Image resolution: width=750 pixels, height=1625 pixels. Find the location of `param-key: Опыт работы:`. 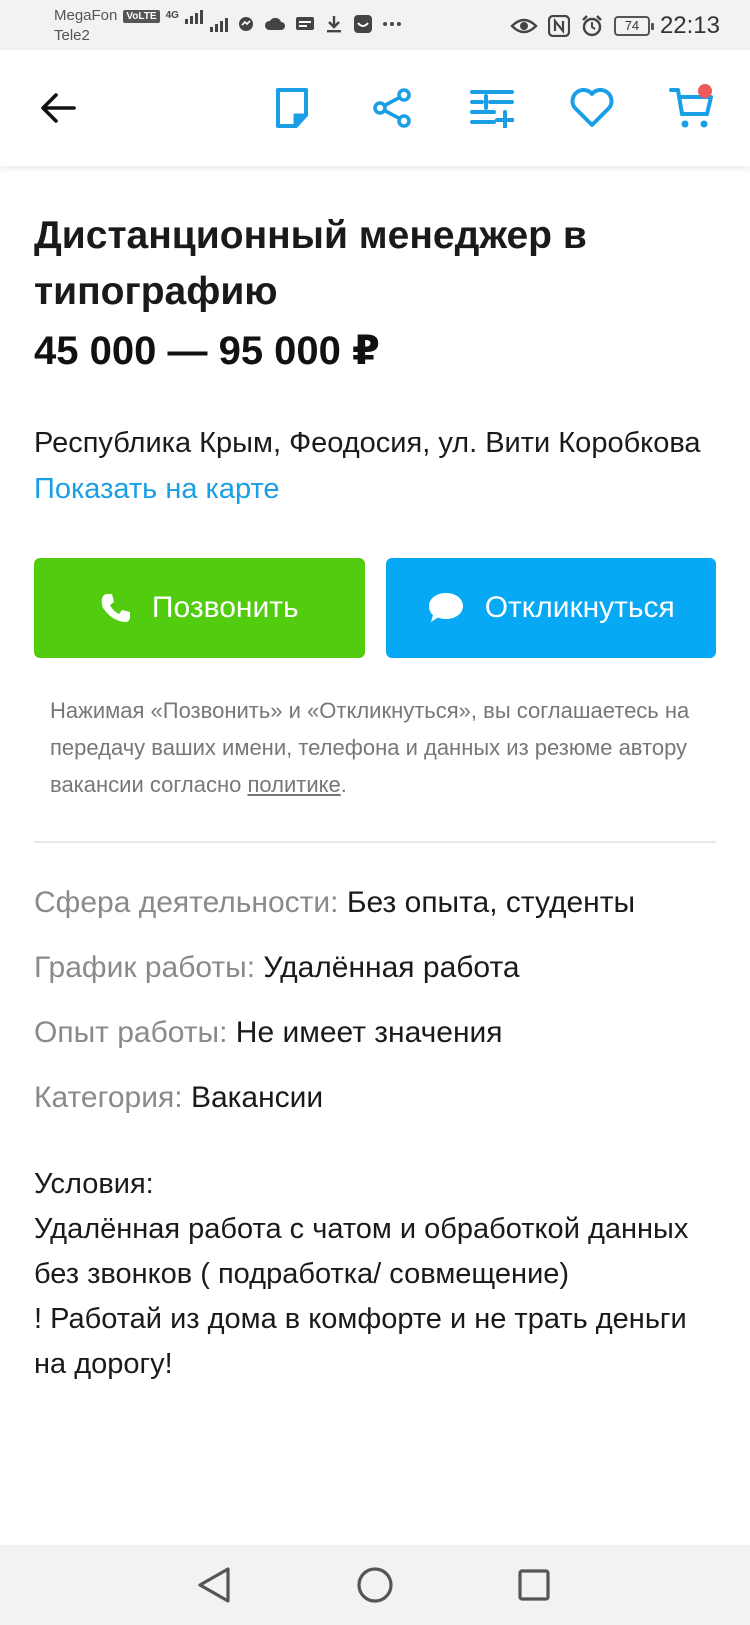

param-key: Опыт работы: is located at coordinates (131, 1032).